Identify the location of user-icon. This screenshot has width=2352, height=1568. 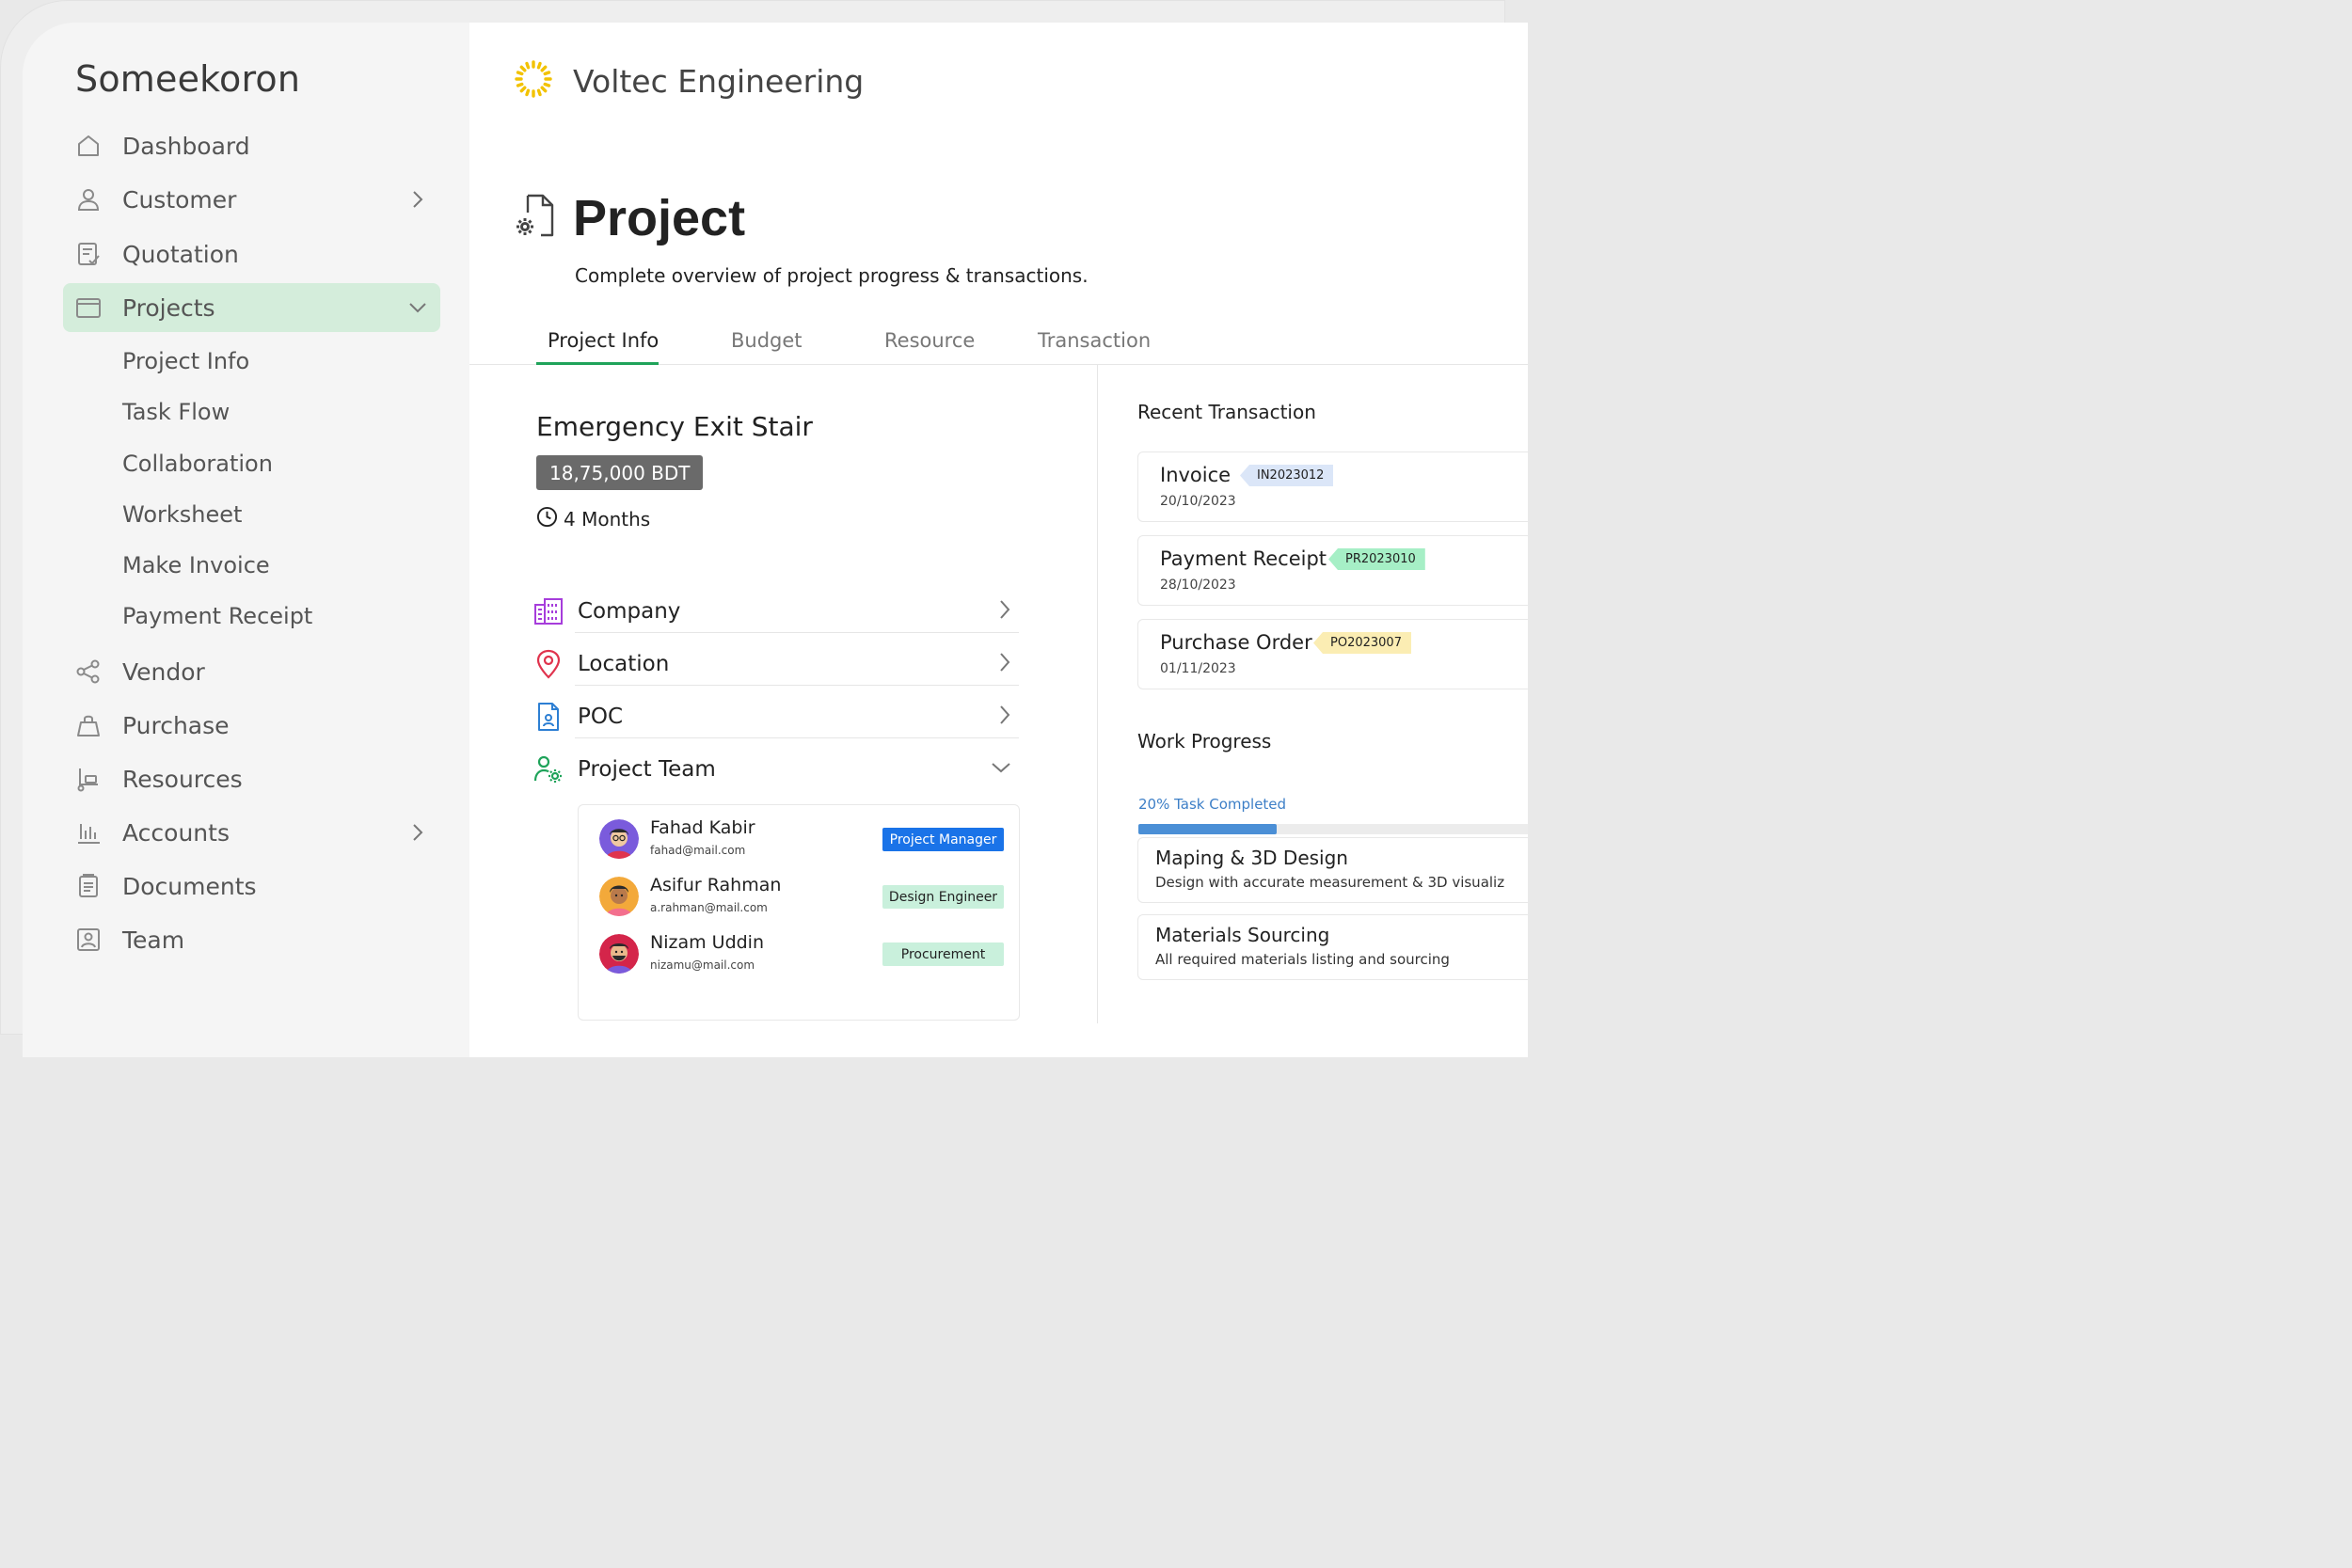
(88, 200).